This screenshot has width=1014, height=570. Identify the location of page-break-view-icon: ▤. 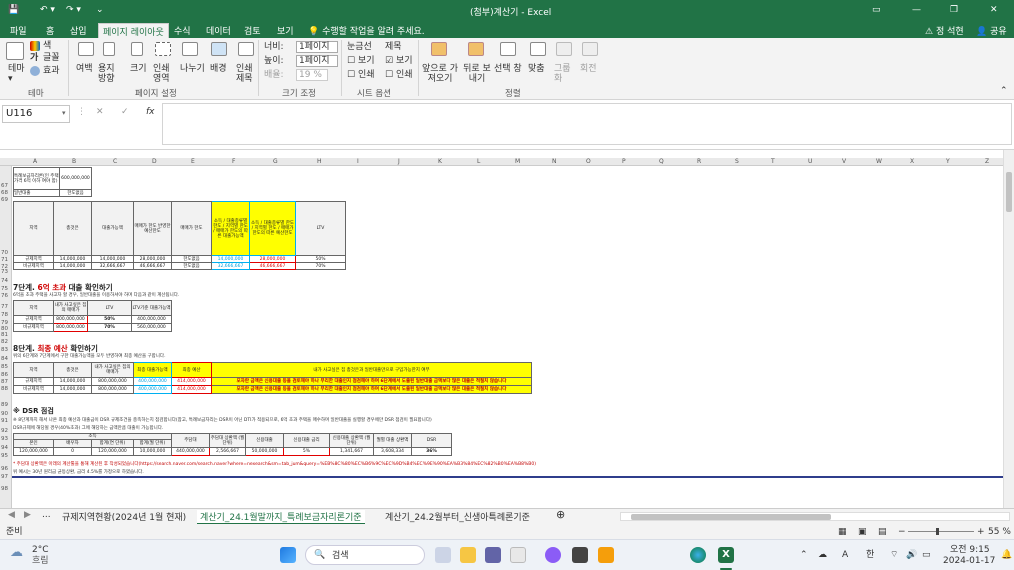
(882, 532).